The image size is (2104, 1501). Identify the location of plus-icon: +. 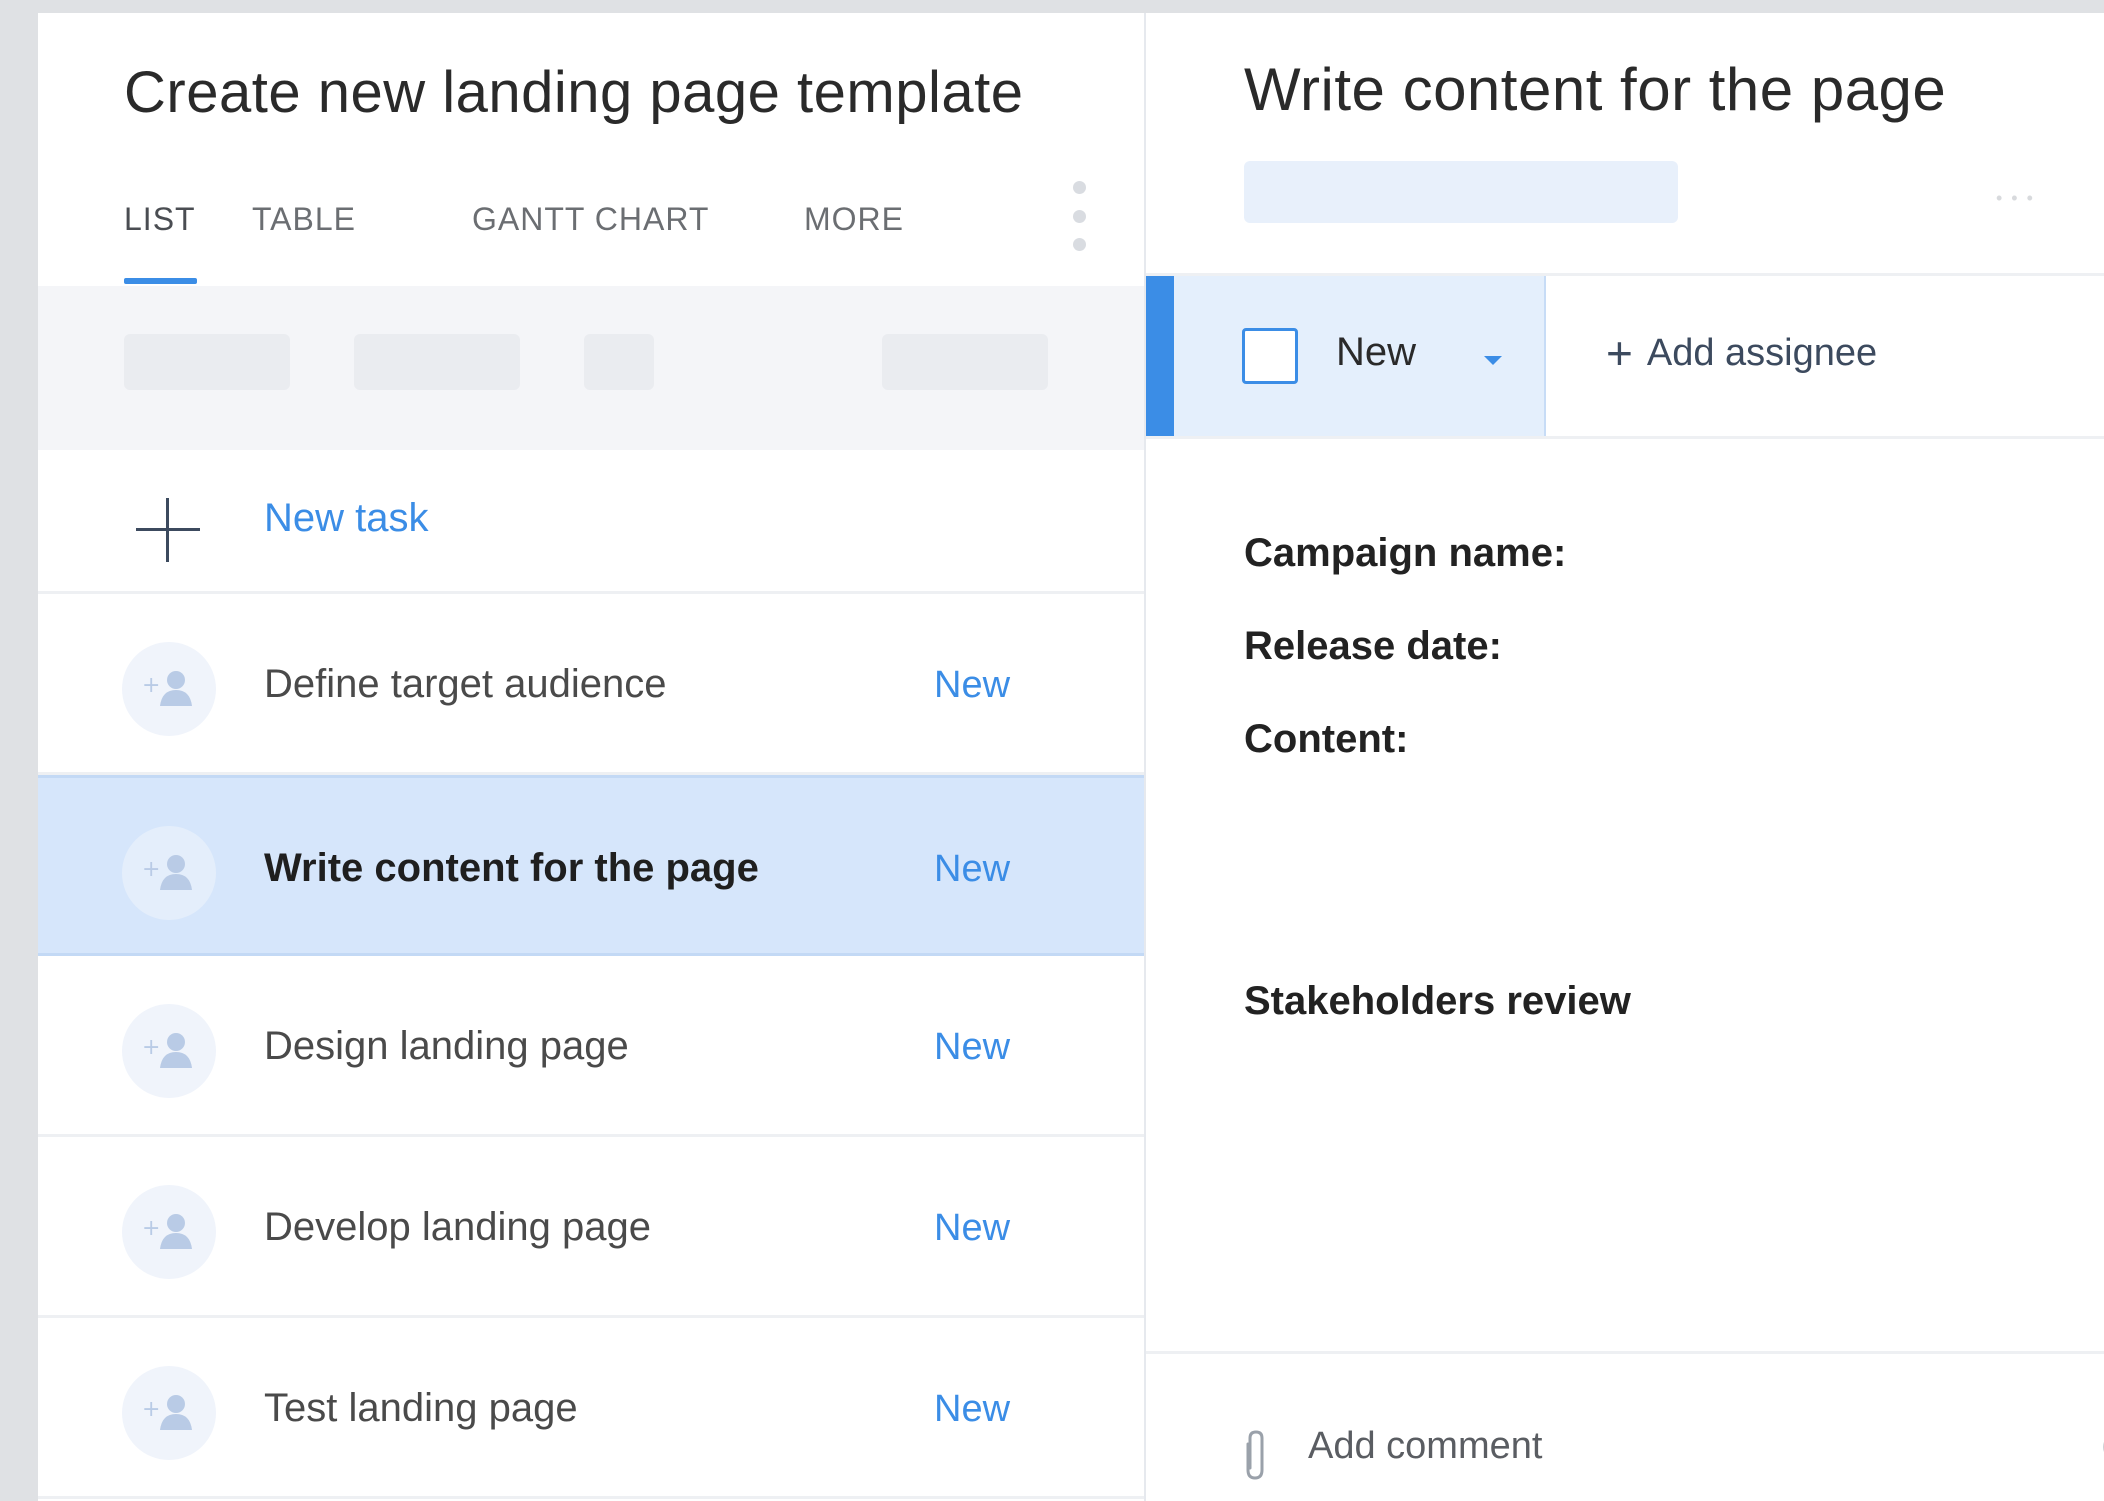
(1619, 353).